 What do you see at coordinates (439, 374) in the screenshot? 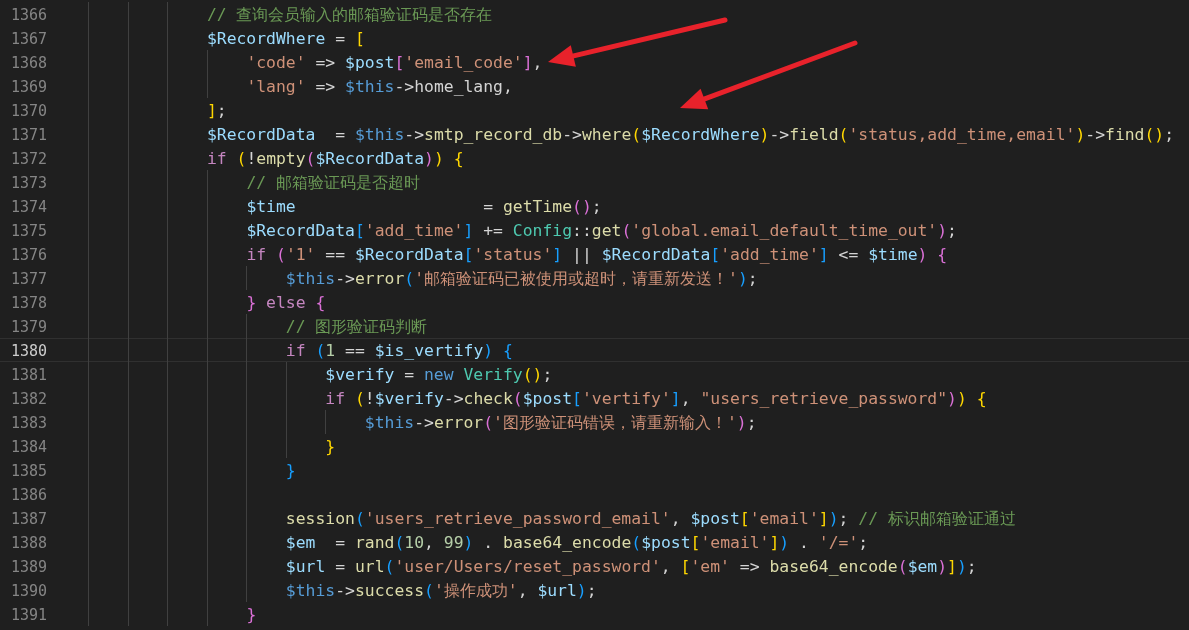
I see `code-line: $verify = new Verify();` at bounding box center [439, 374].